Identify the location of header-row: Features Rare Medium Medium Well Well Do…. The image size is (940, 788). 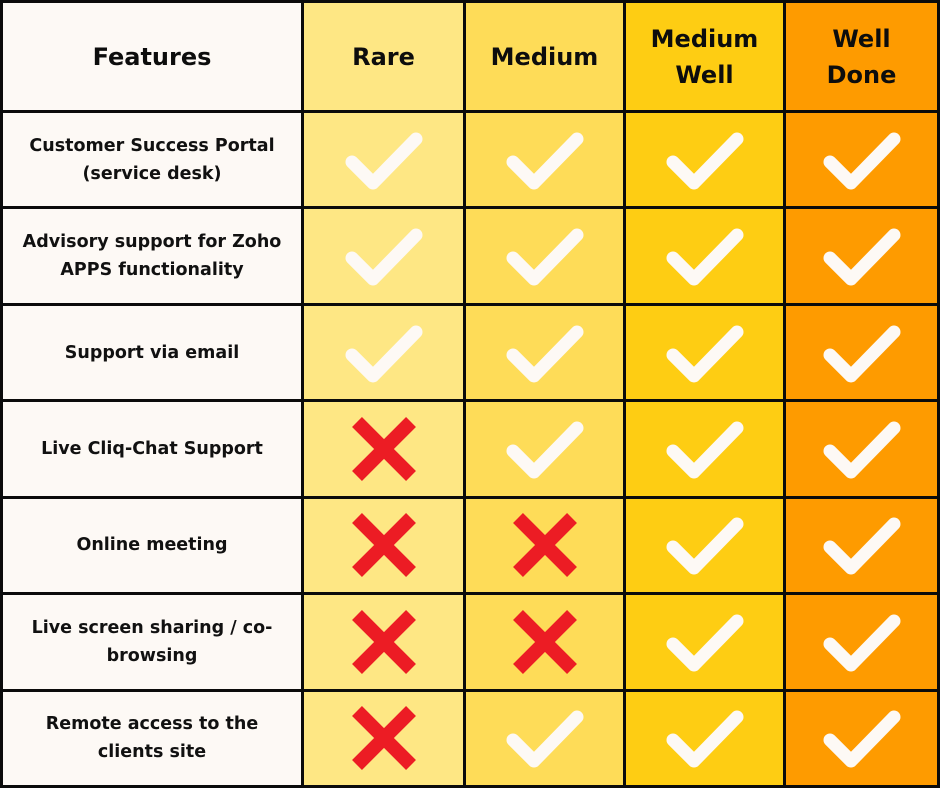
(470, 56).